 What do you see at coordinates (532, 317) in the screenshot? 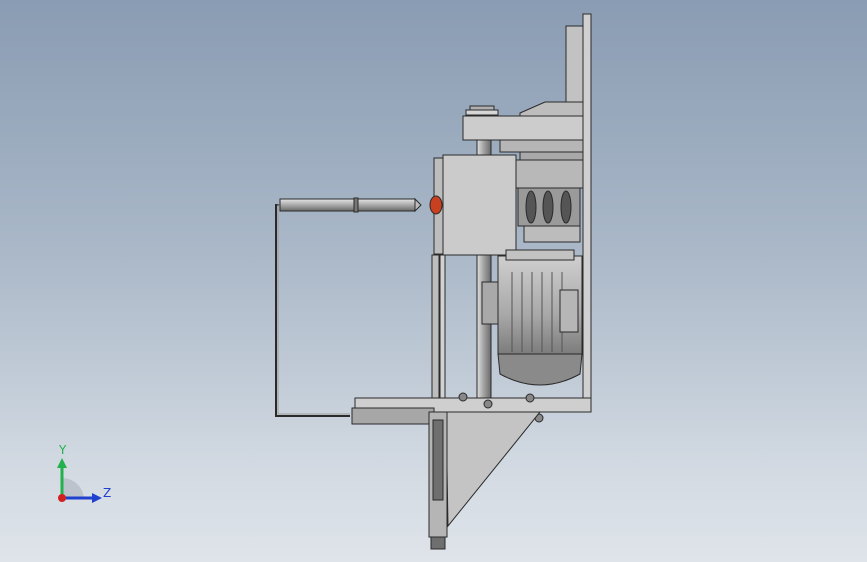
I see `electric-motor` at bounding box center [532, 317].